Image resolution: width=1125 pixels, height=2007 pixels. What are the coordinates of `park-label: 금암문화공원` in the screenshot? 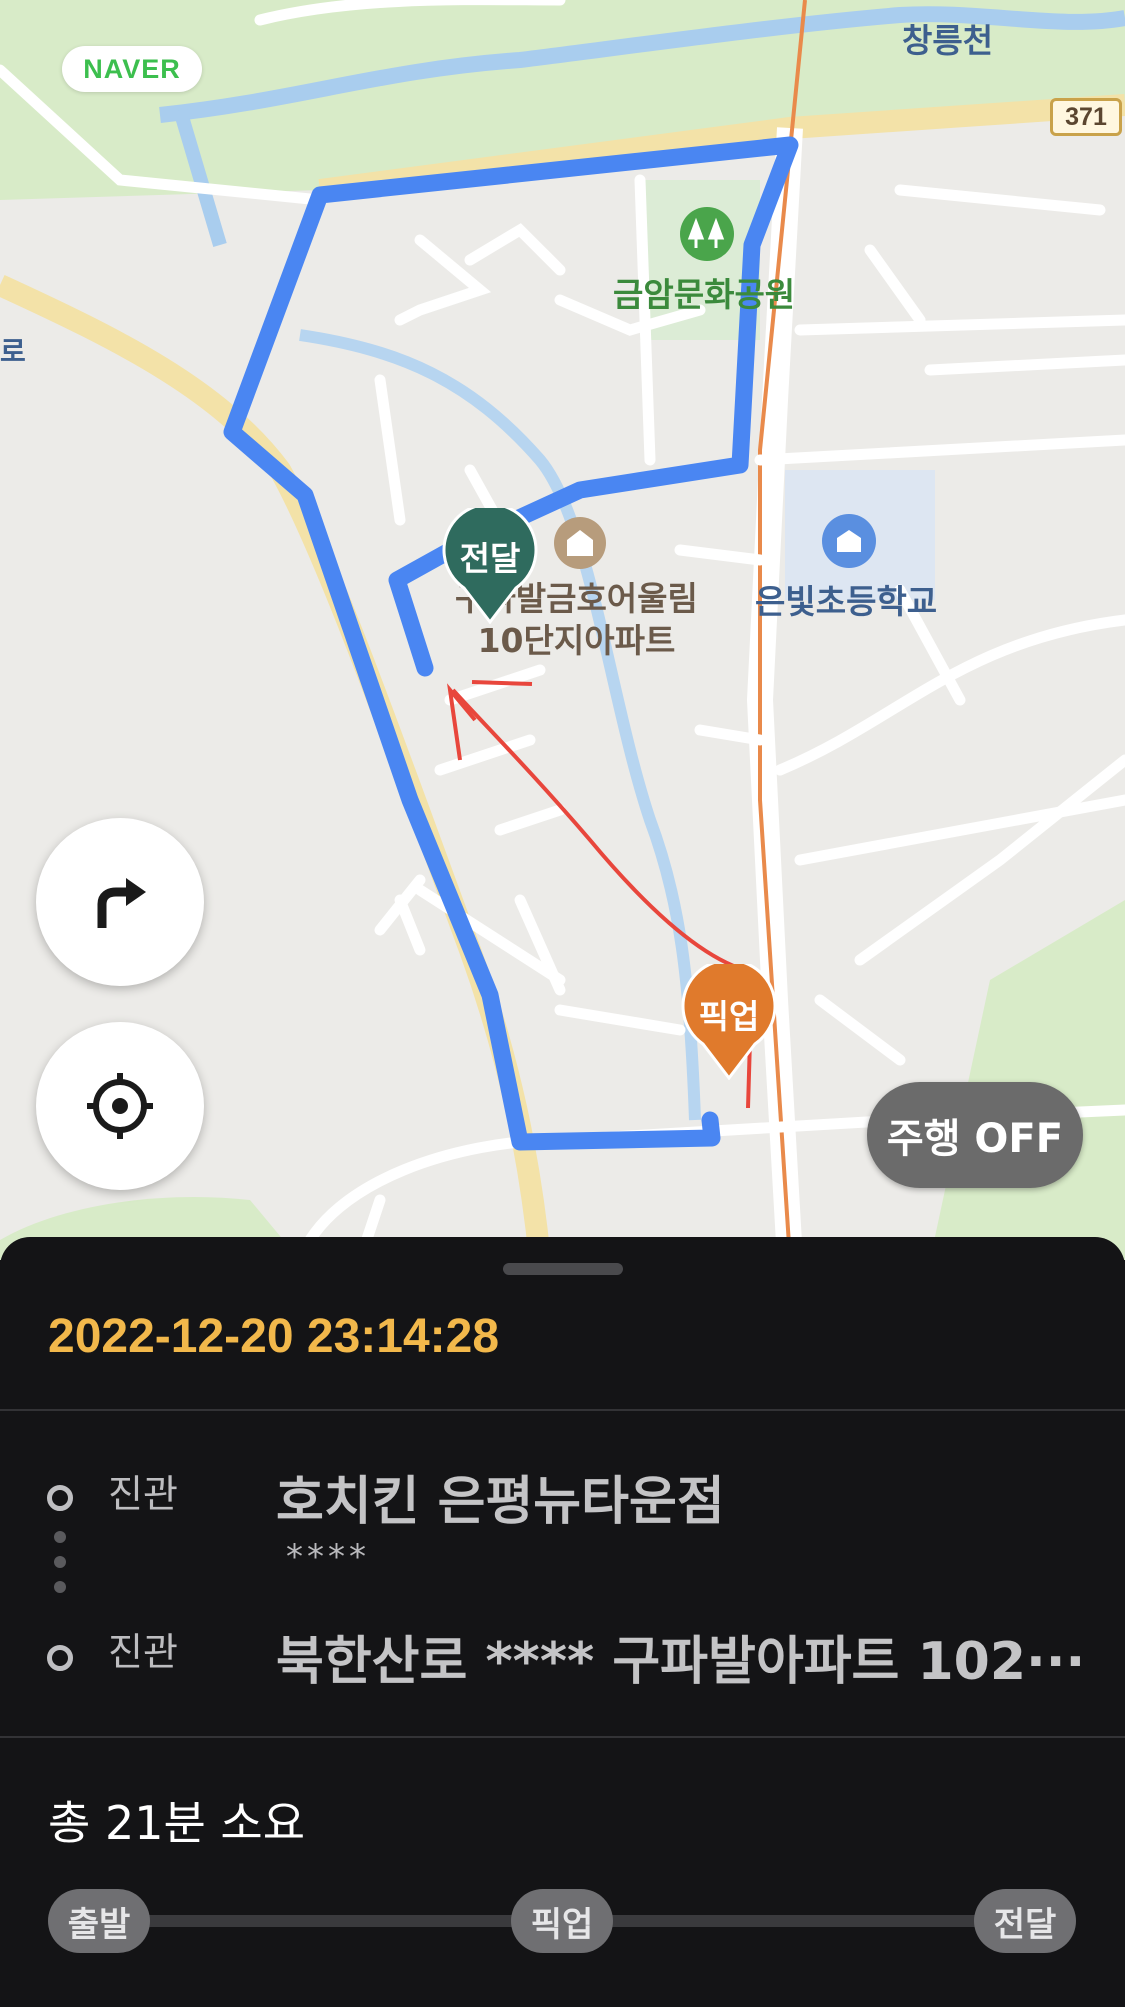 It's located at (704, 294).